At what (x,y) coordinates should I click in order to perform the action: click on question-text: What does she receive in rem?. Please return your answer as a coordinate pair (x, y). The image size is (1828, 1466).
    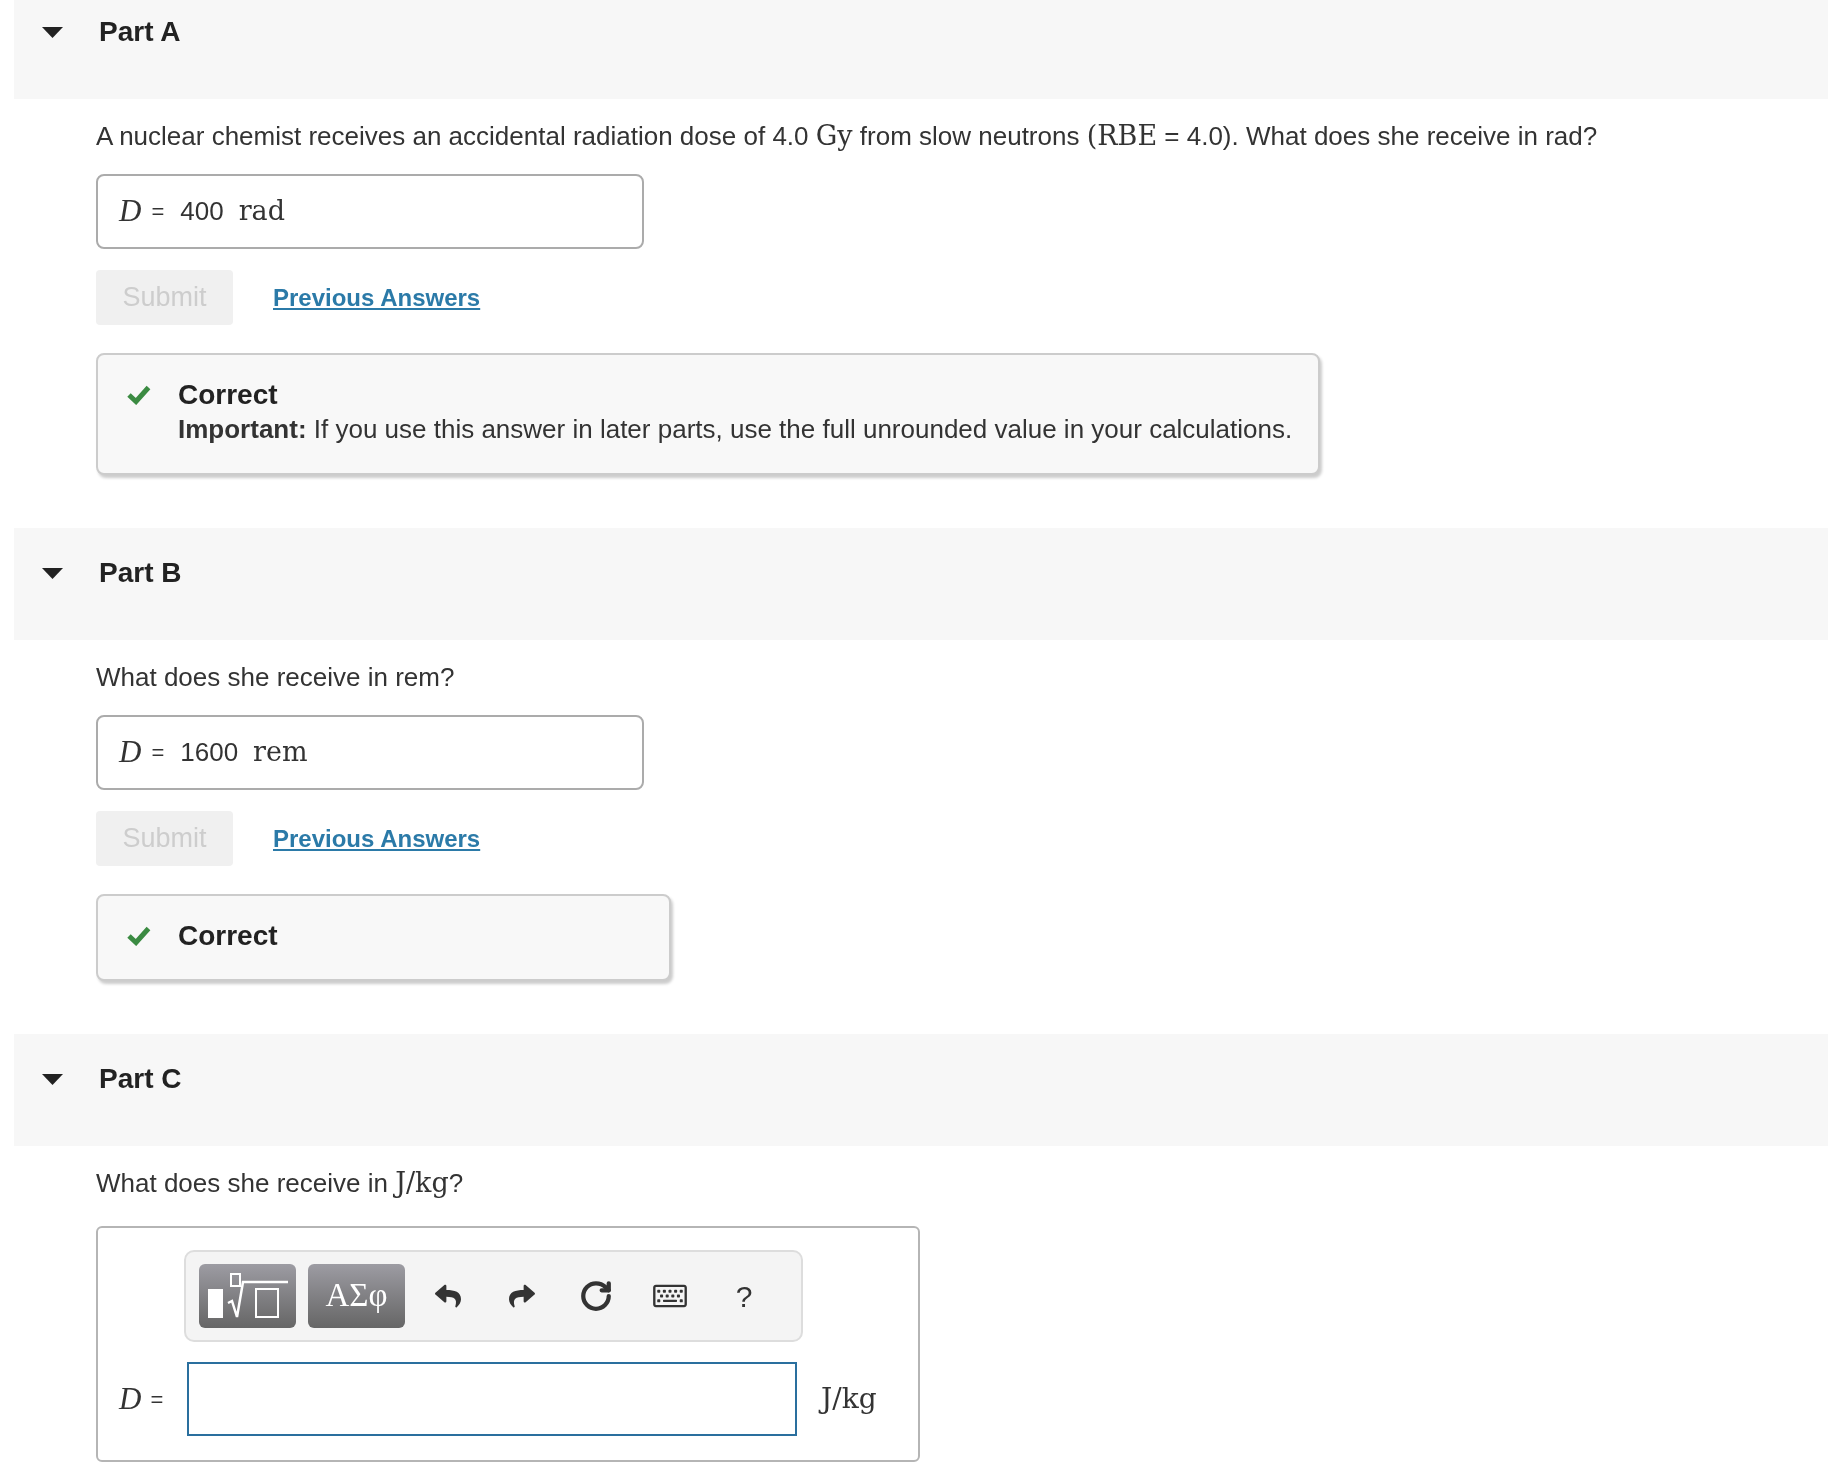
    Looking at the image, I should click on (275, 677).